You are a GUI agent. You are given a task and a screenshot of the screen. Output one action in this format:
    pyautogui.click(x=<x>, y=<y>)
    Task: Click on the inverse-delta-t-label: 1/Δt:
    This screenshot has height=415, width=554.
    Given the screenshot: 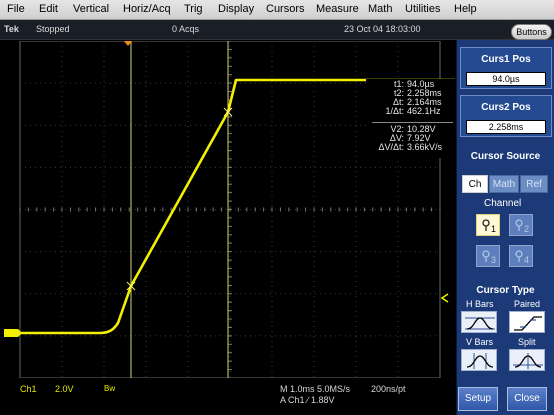 What is the action you would take?
    pyautogui.click(x=394, y=111)
    